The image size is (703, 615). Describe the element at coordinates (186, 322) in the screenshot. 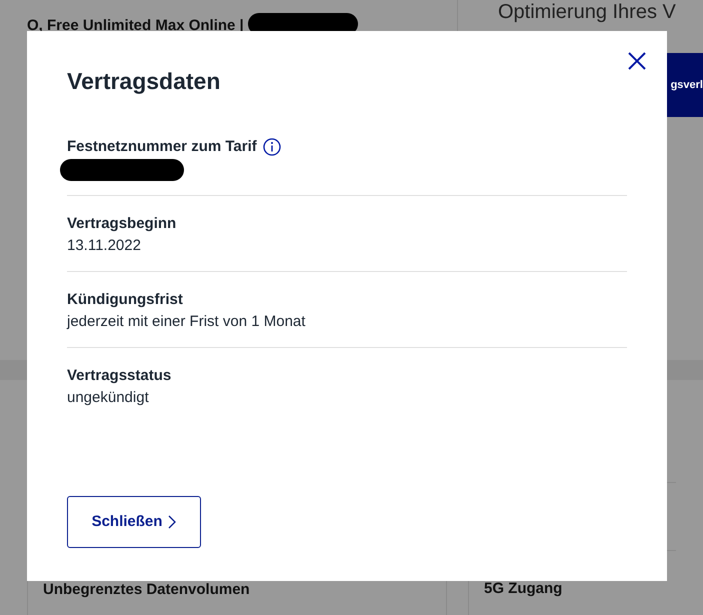

I see `field-value: jederzeit mit einer Frist von 1 Monat` at that location.